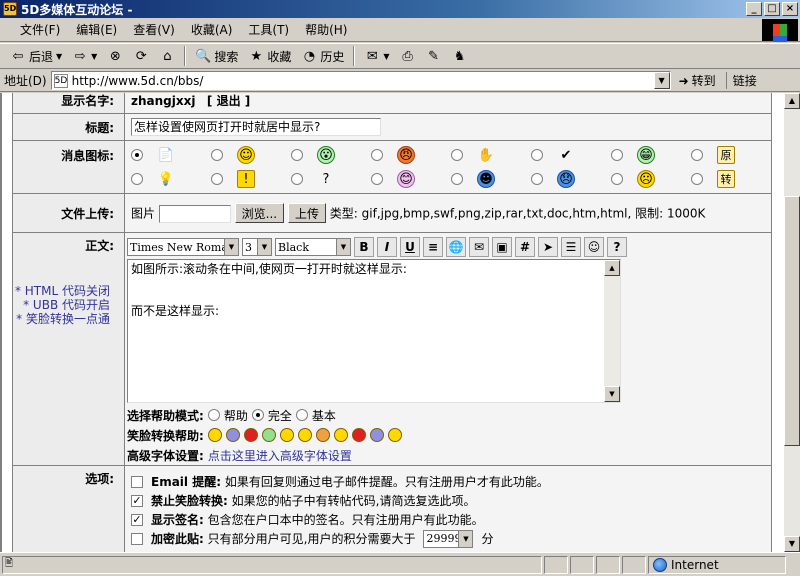 The height and width of the screenshot is (576, 800). Describe the element at coordinates (502, 247) in the screenshot. I see `image-icon: ▣` at that location.